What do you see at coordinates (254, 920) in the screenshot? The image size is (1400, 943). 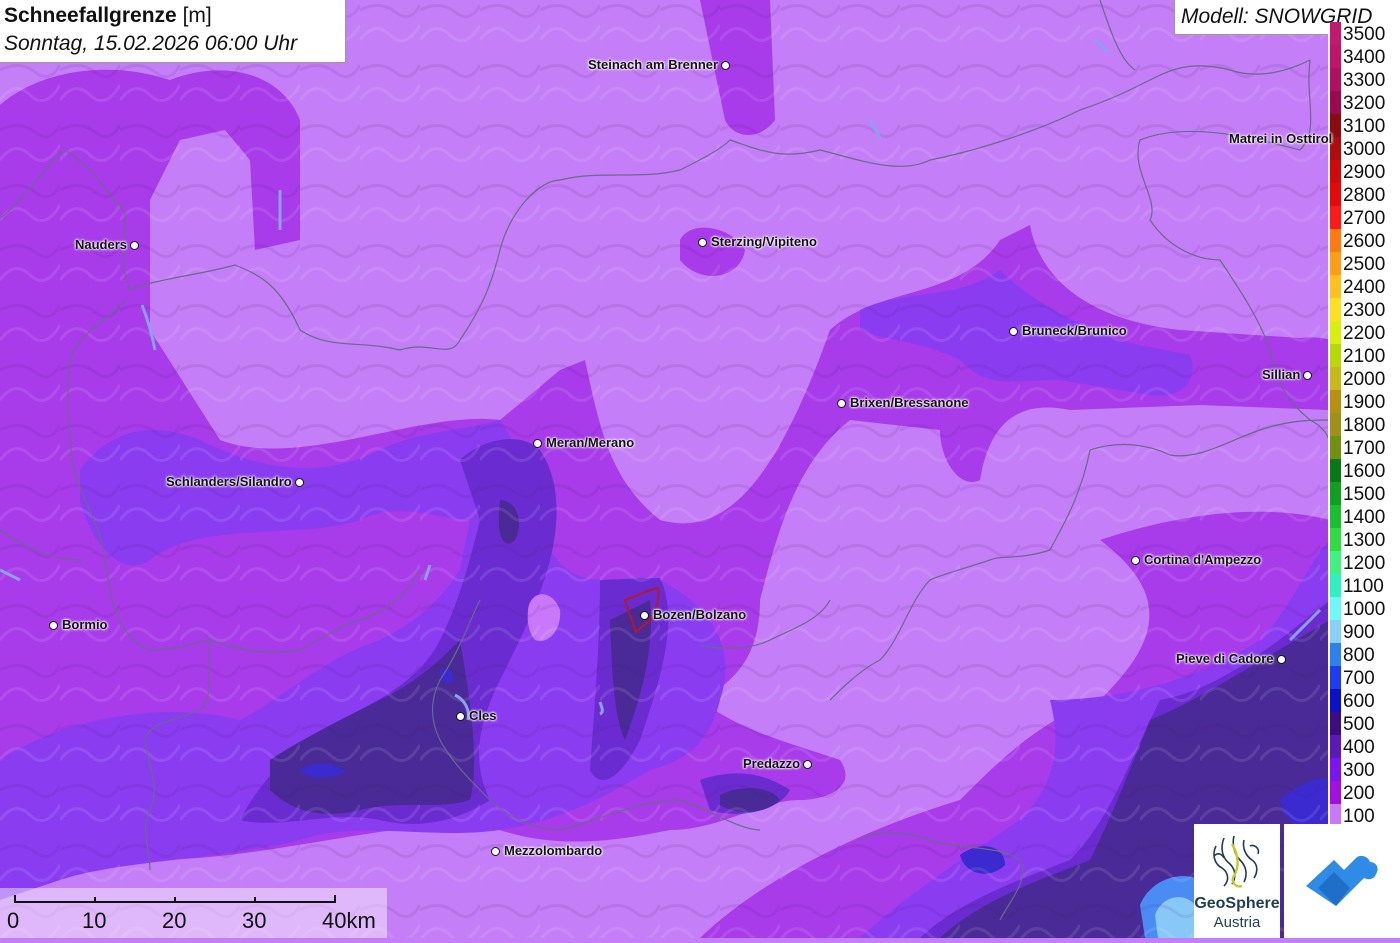 I see `scale-label-30: 30` at bounding box center [254, 920].